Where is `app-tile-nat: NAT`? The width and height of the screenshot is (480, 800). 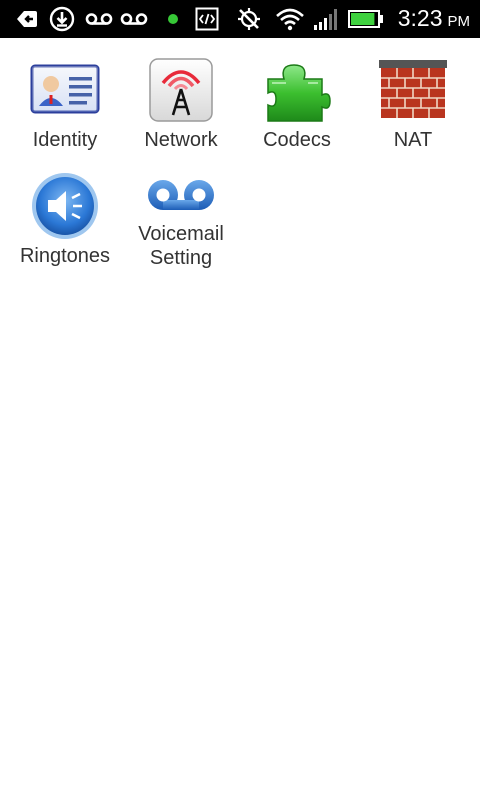 app-tile-nat: NAT is located at coordinates (413, 96).